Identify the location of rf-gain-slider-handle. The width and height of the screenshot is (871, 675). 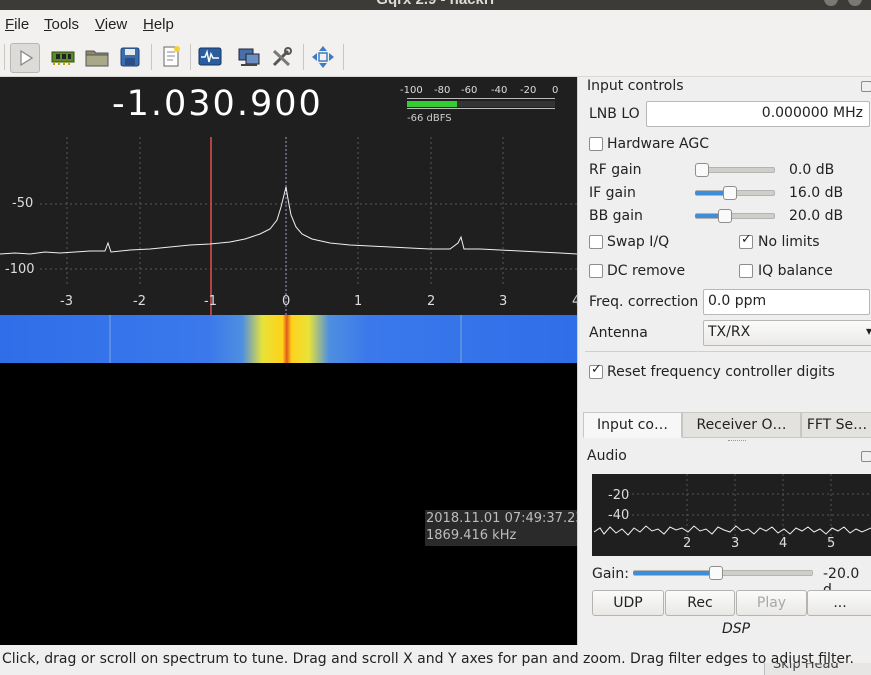
(702, 170).